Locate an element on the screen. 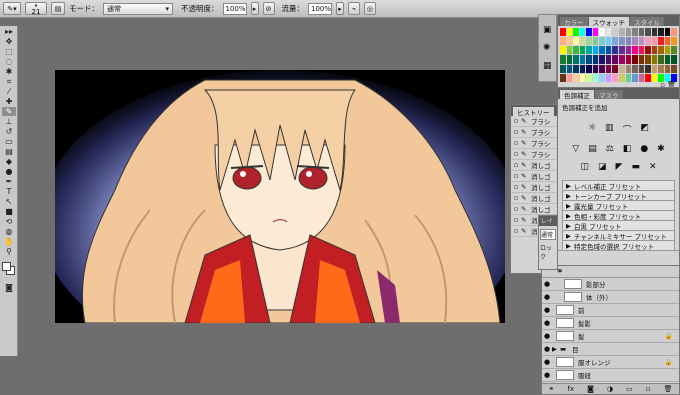 Image resolution: width=680 pixels, height=395 pixels. threshold-icon: ◤ is located at coordinates (619, 167).